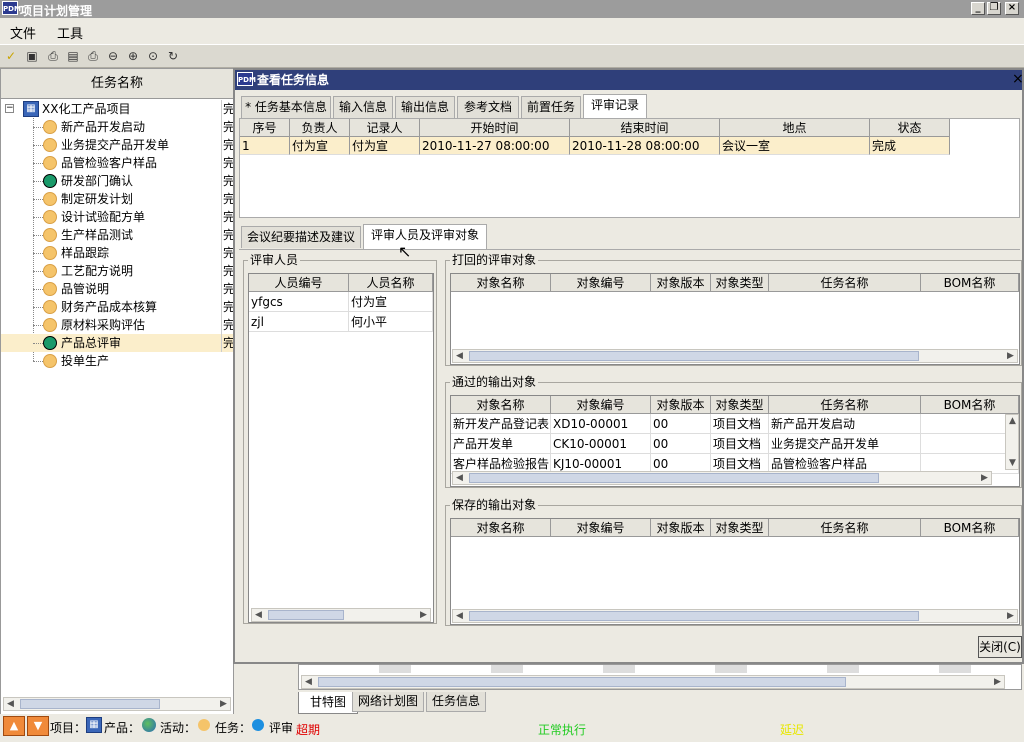 This screenshot has width=1024, height=742. I want to click on zoom-in-icon: ⊕, so click(133, 56).